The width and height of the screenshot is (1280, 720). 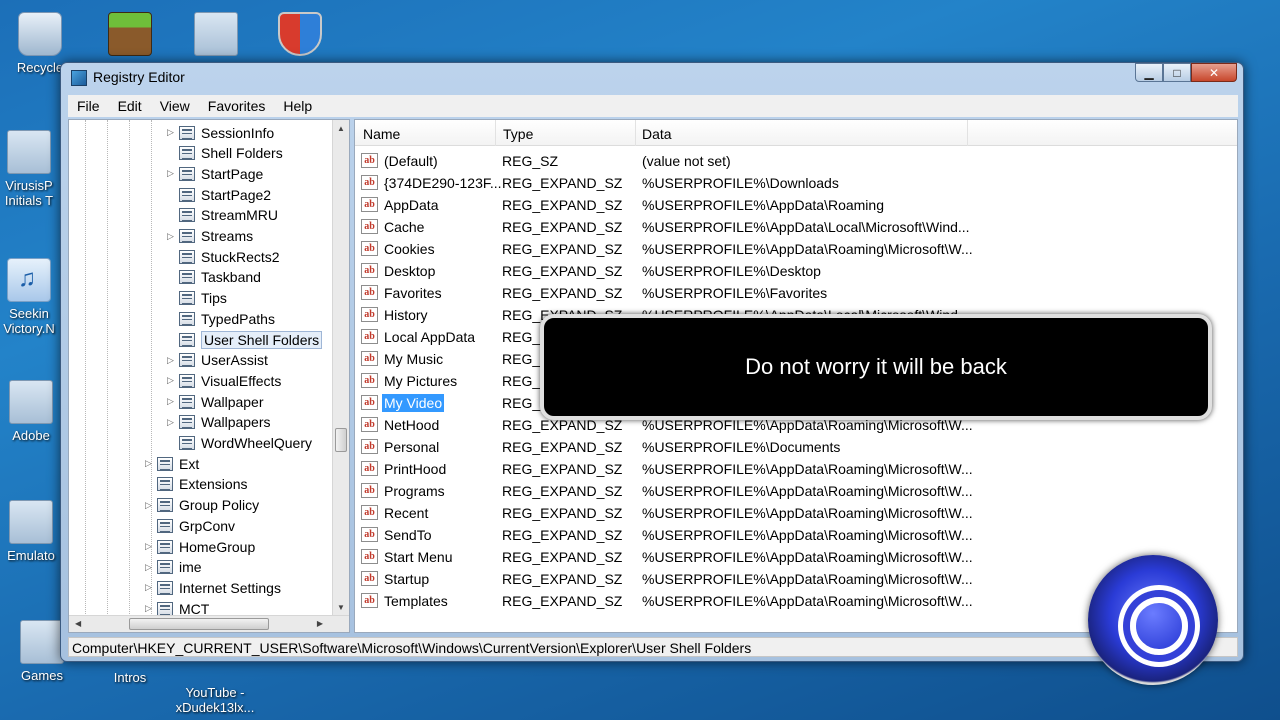 What do you see at coordinates (202, 505) in the screenshot?
I see `tree-item: ▷ Group Policy` at bounding box center [202, 505].